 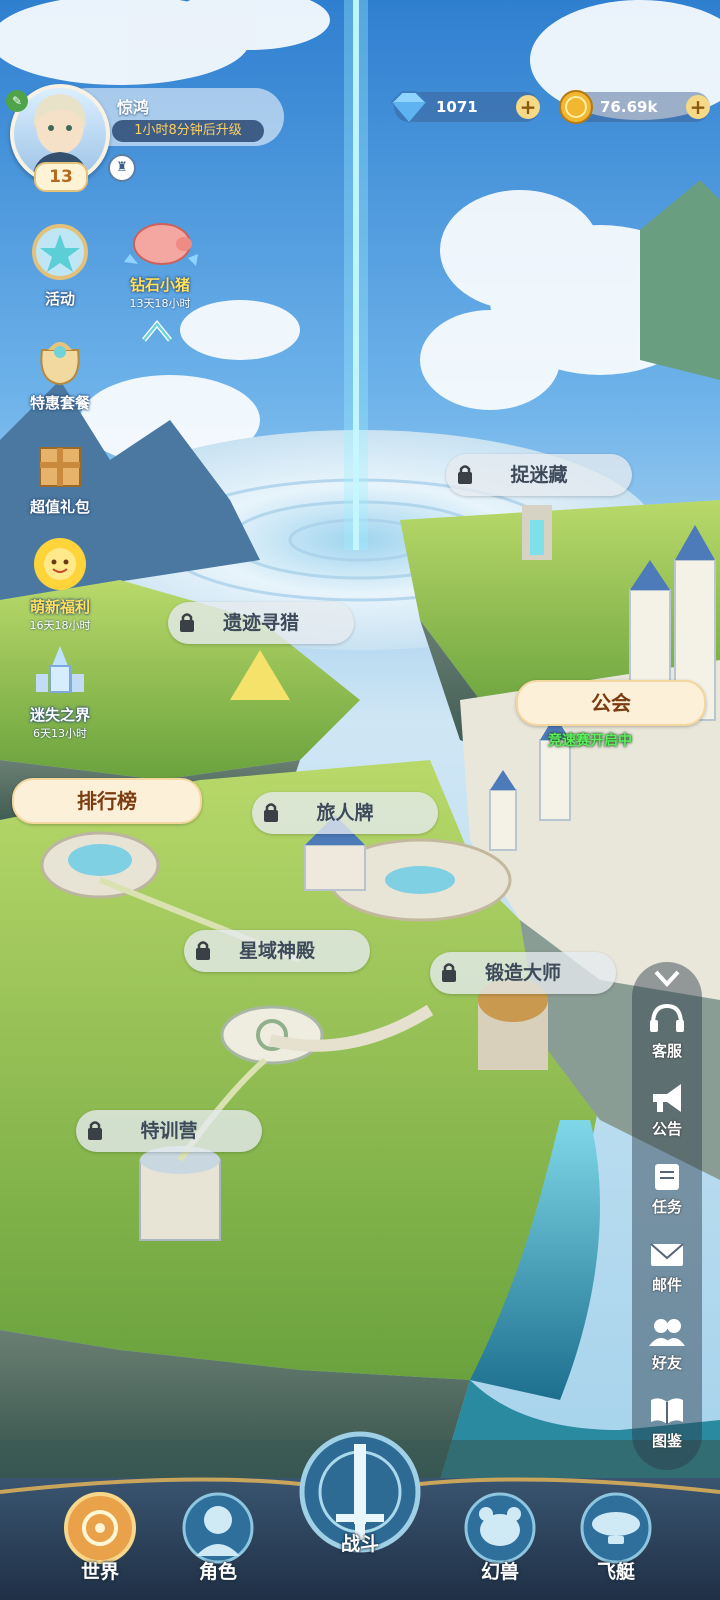 I want to click on upgrade-timer: 1小时8分钟后升级, so click(x=188, y=131).